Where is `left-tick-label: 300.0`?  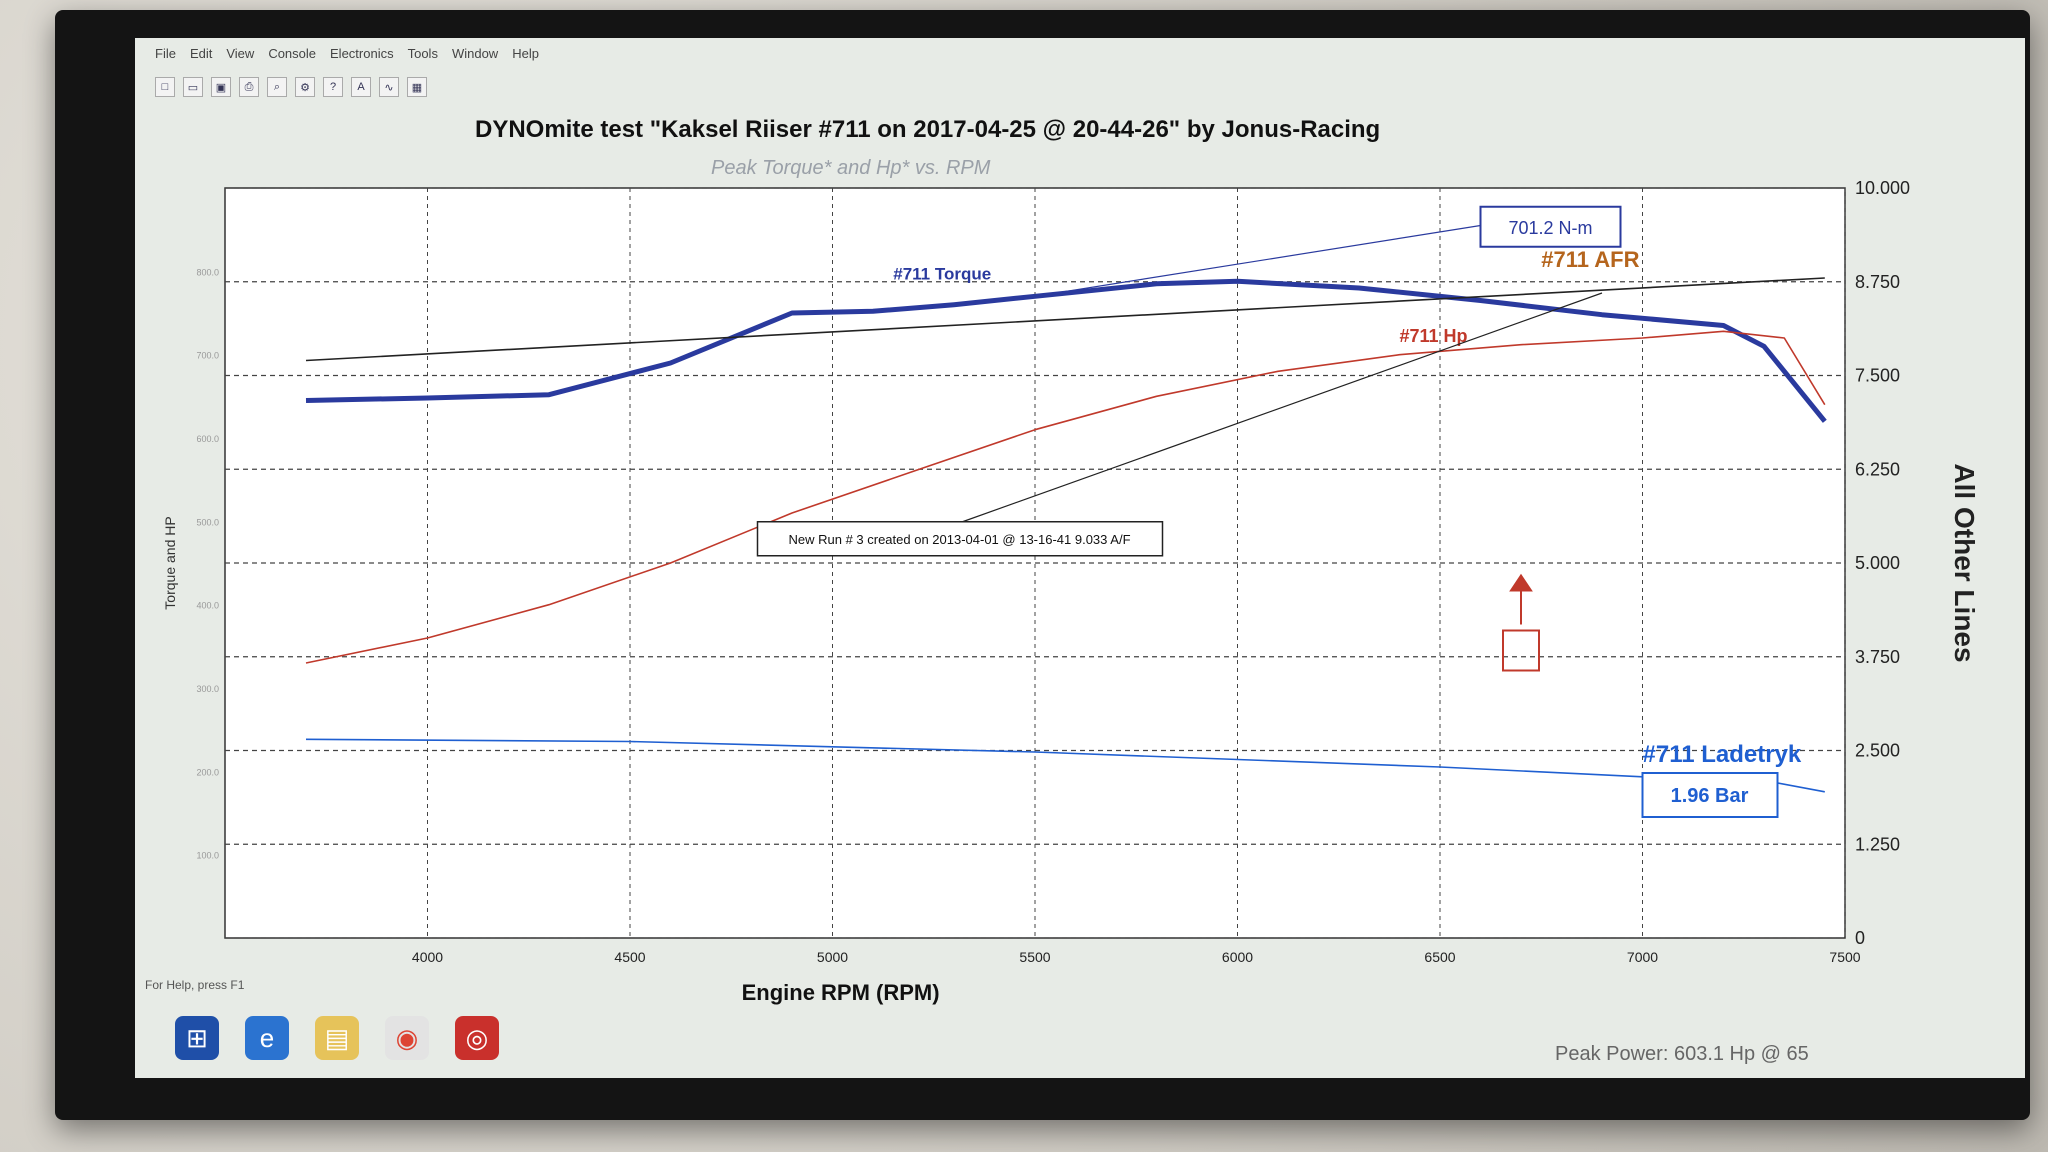
left-tick-label: 300.0 is located at coordinates (207, 689).